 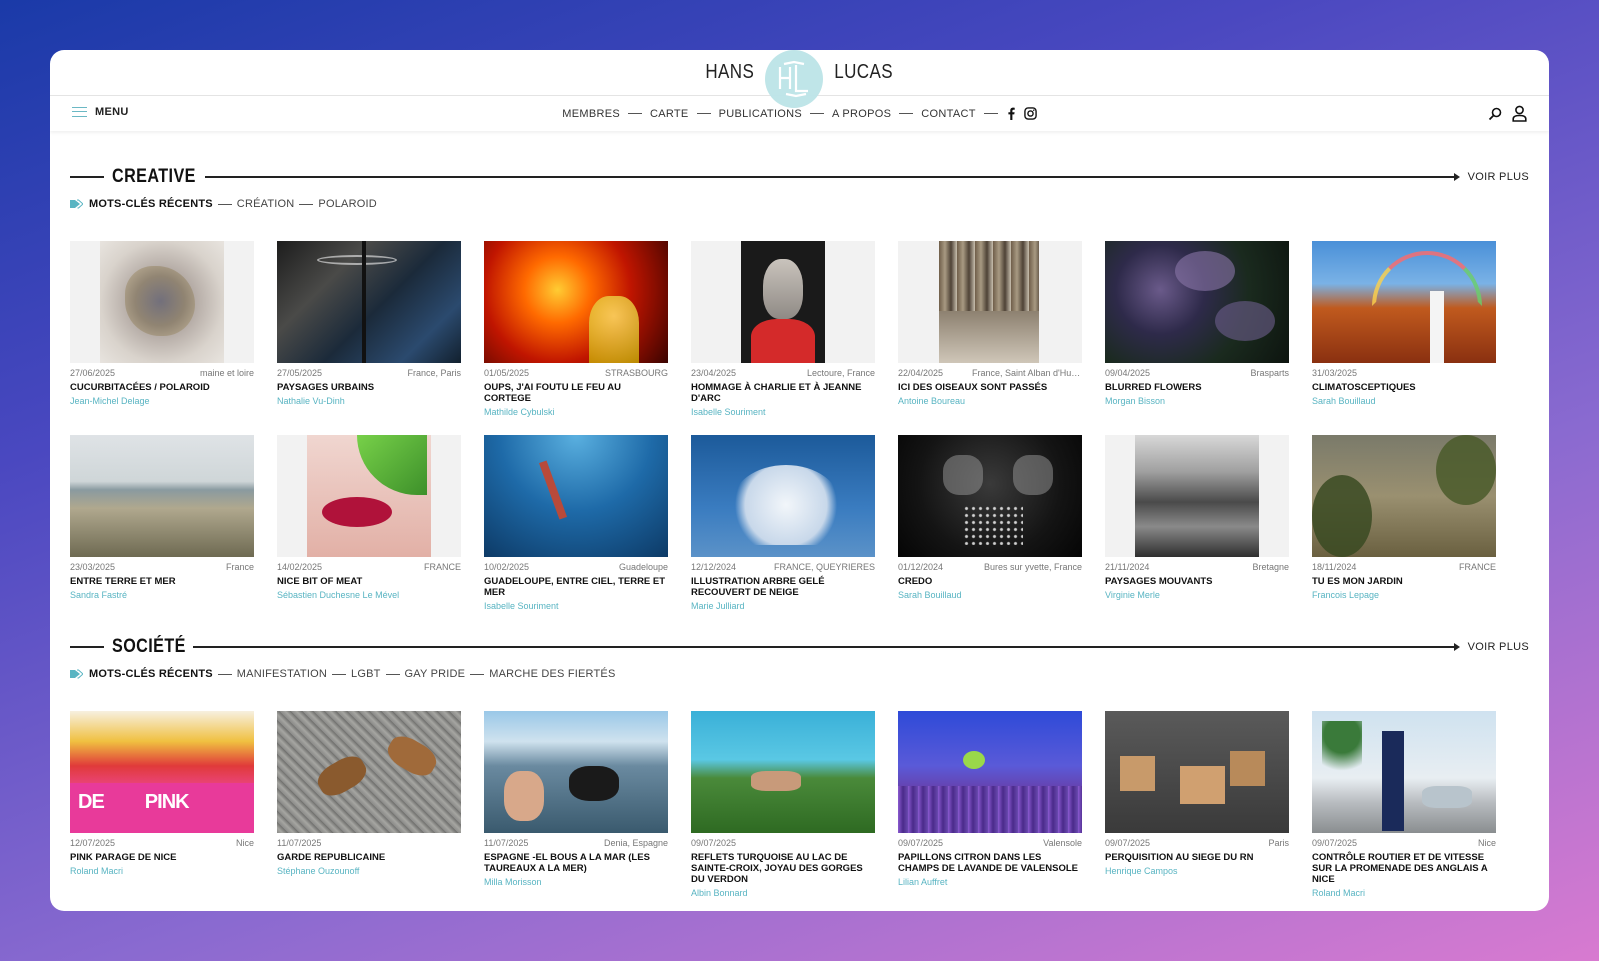 What do you see at coordinates (162, 857) in the screenshot?
I see `card-title: PINK PARAGE DE NICE` at bounding box center [162, 857].